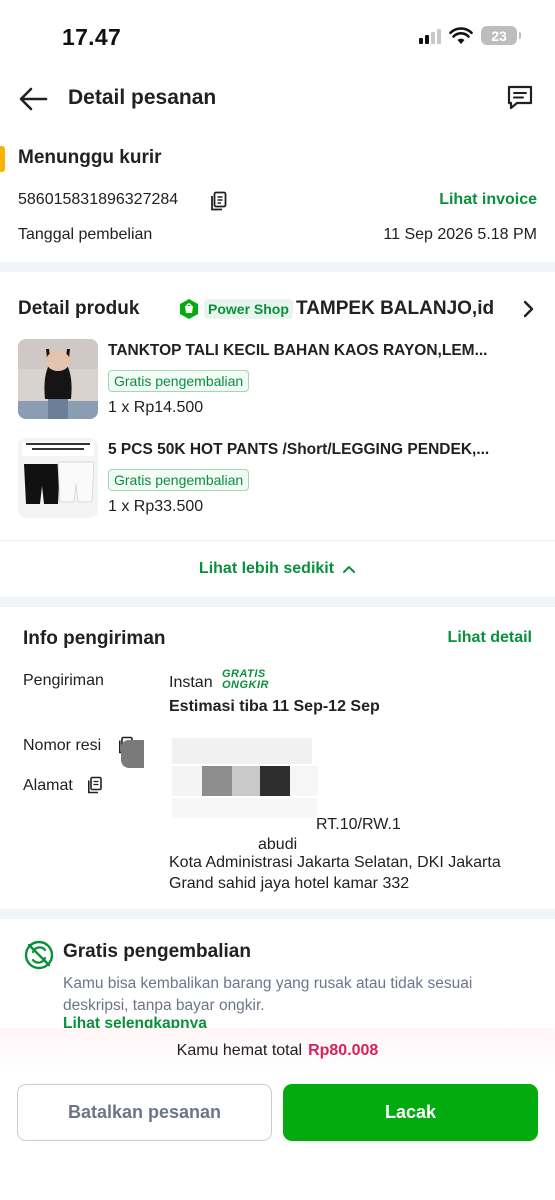 This screenshot has height=1200, width=555. Describe the element at coordinates (488, 200) in the screenshot. I see `view-invoice-link: Lihat invoice` at that location.